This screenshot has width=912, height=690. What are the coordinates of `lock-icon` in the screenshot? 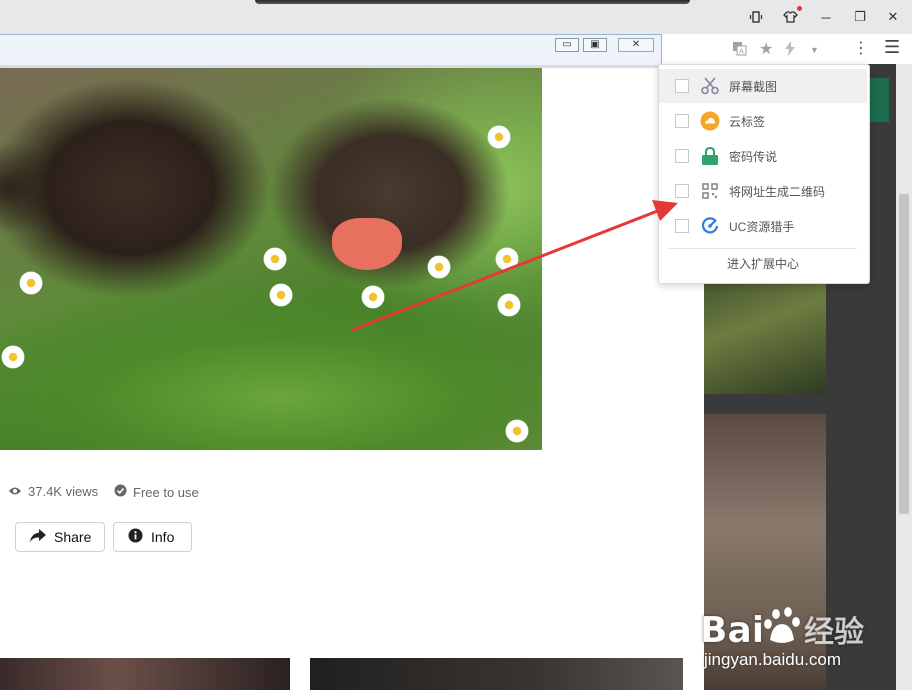 It's located at (710, 156).